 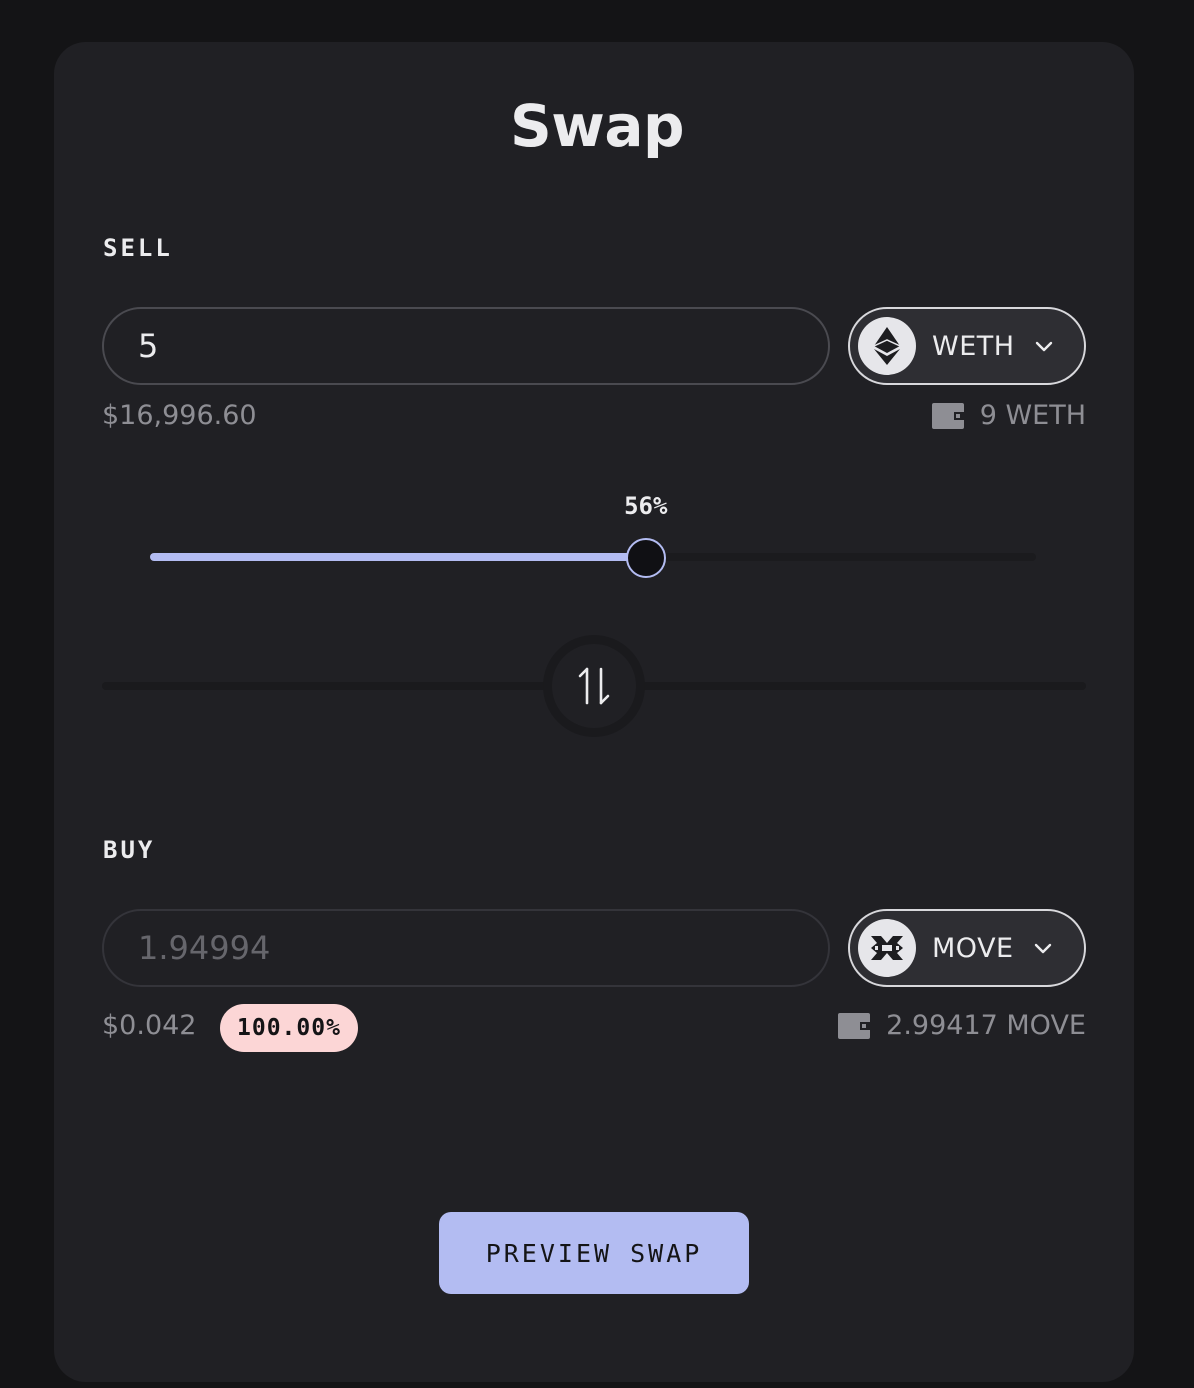 What do you see at coordinates (129, 850) in the screenshot?
I see `buy-label: BUY` at bounding box center [129, 850].